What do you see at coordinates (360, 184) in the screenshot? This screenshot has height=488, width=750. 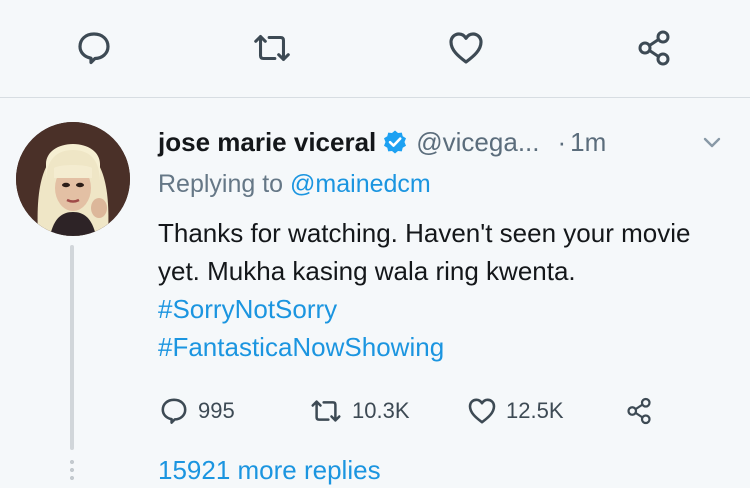 I see `replying-mention-link: @mainedcm` at bounding box center [360, 184].